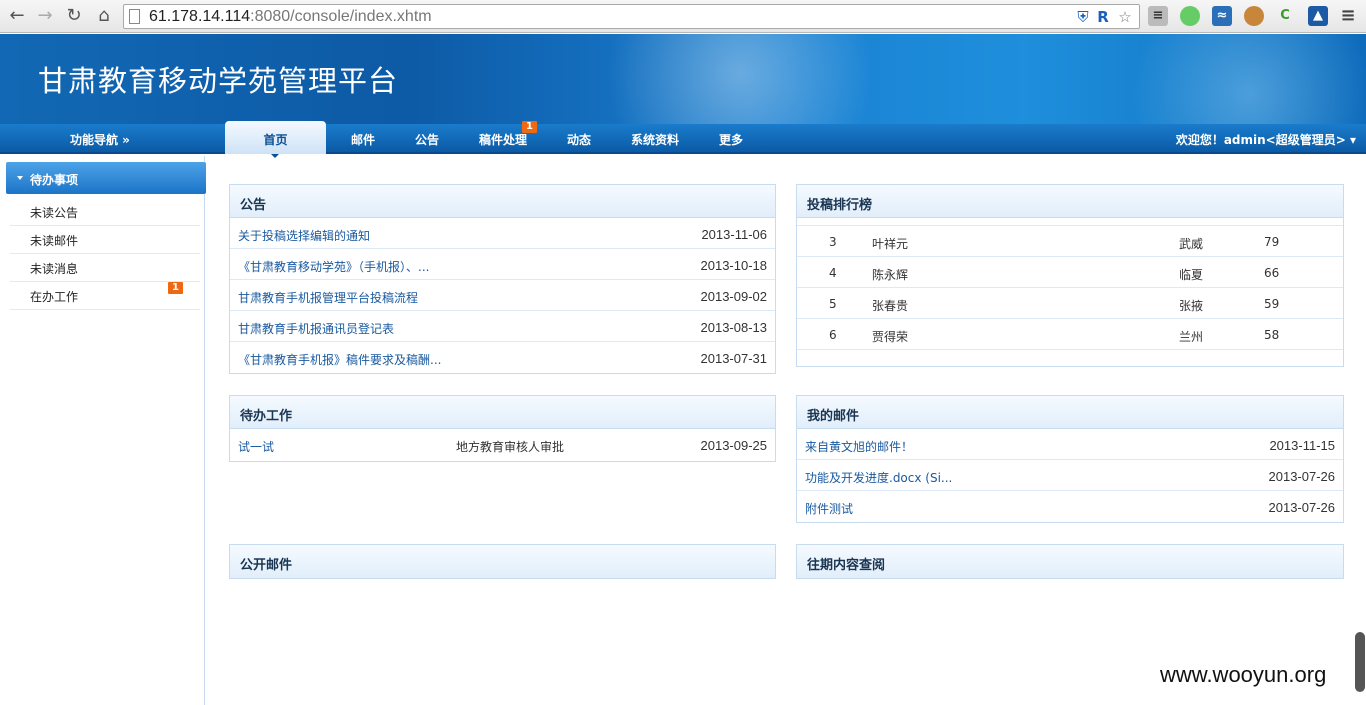 This screenshot has height=705, width=1366. I want to click on table-row: 6 贾得荣 兰州 58, so click(1070, 334).